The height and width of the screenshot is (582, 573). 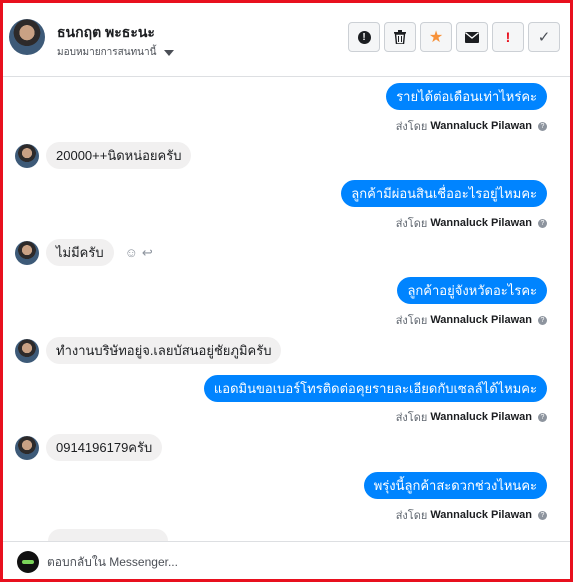 I want to click on page-avatar, so click(x=28, y=562).